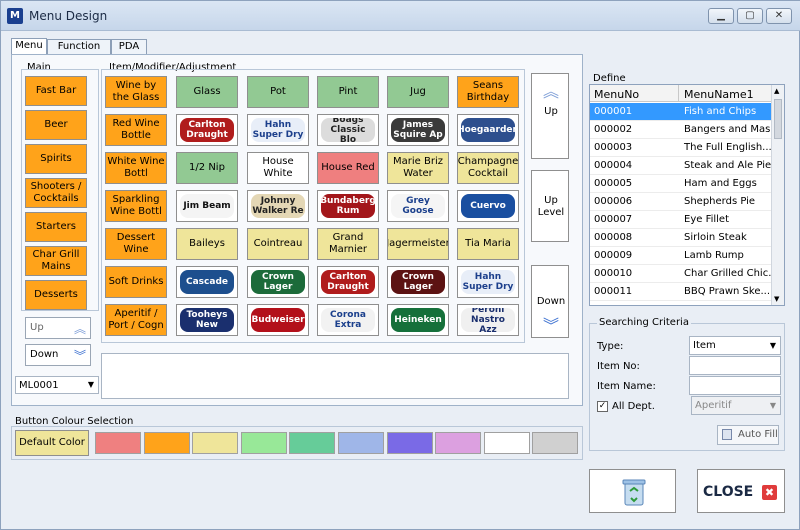 This screenshot has width=800, height=530. Describe the element at coordinates (777, 195) in the screenshot. I see `grid-scrollbar: ▲ ▼` at that location.